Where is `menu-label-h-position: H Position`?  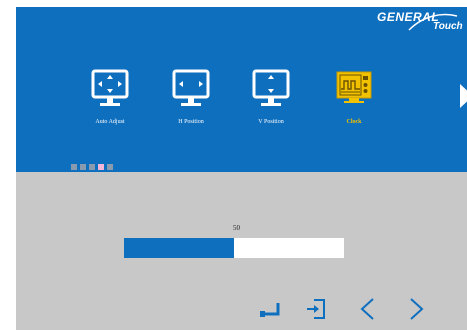
menu-label-h-position: H Position is located at coordinates (191, 122).